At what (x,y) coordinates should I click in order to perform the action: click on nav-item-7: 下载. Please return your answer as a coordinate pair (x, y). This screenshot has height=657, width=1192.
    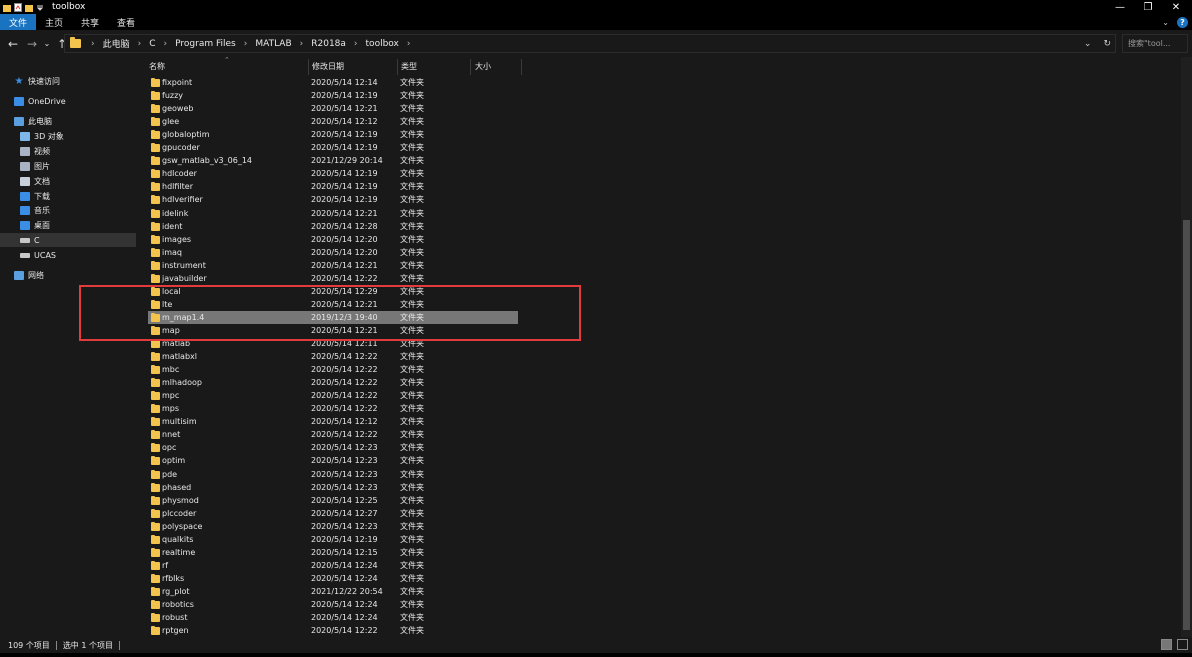
    Looking at the image, I should click on (68, 196).